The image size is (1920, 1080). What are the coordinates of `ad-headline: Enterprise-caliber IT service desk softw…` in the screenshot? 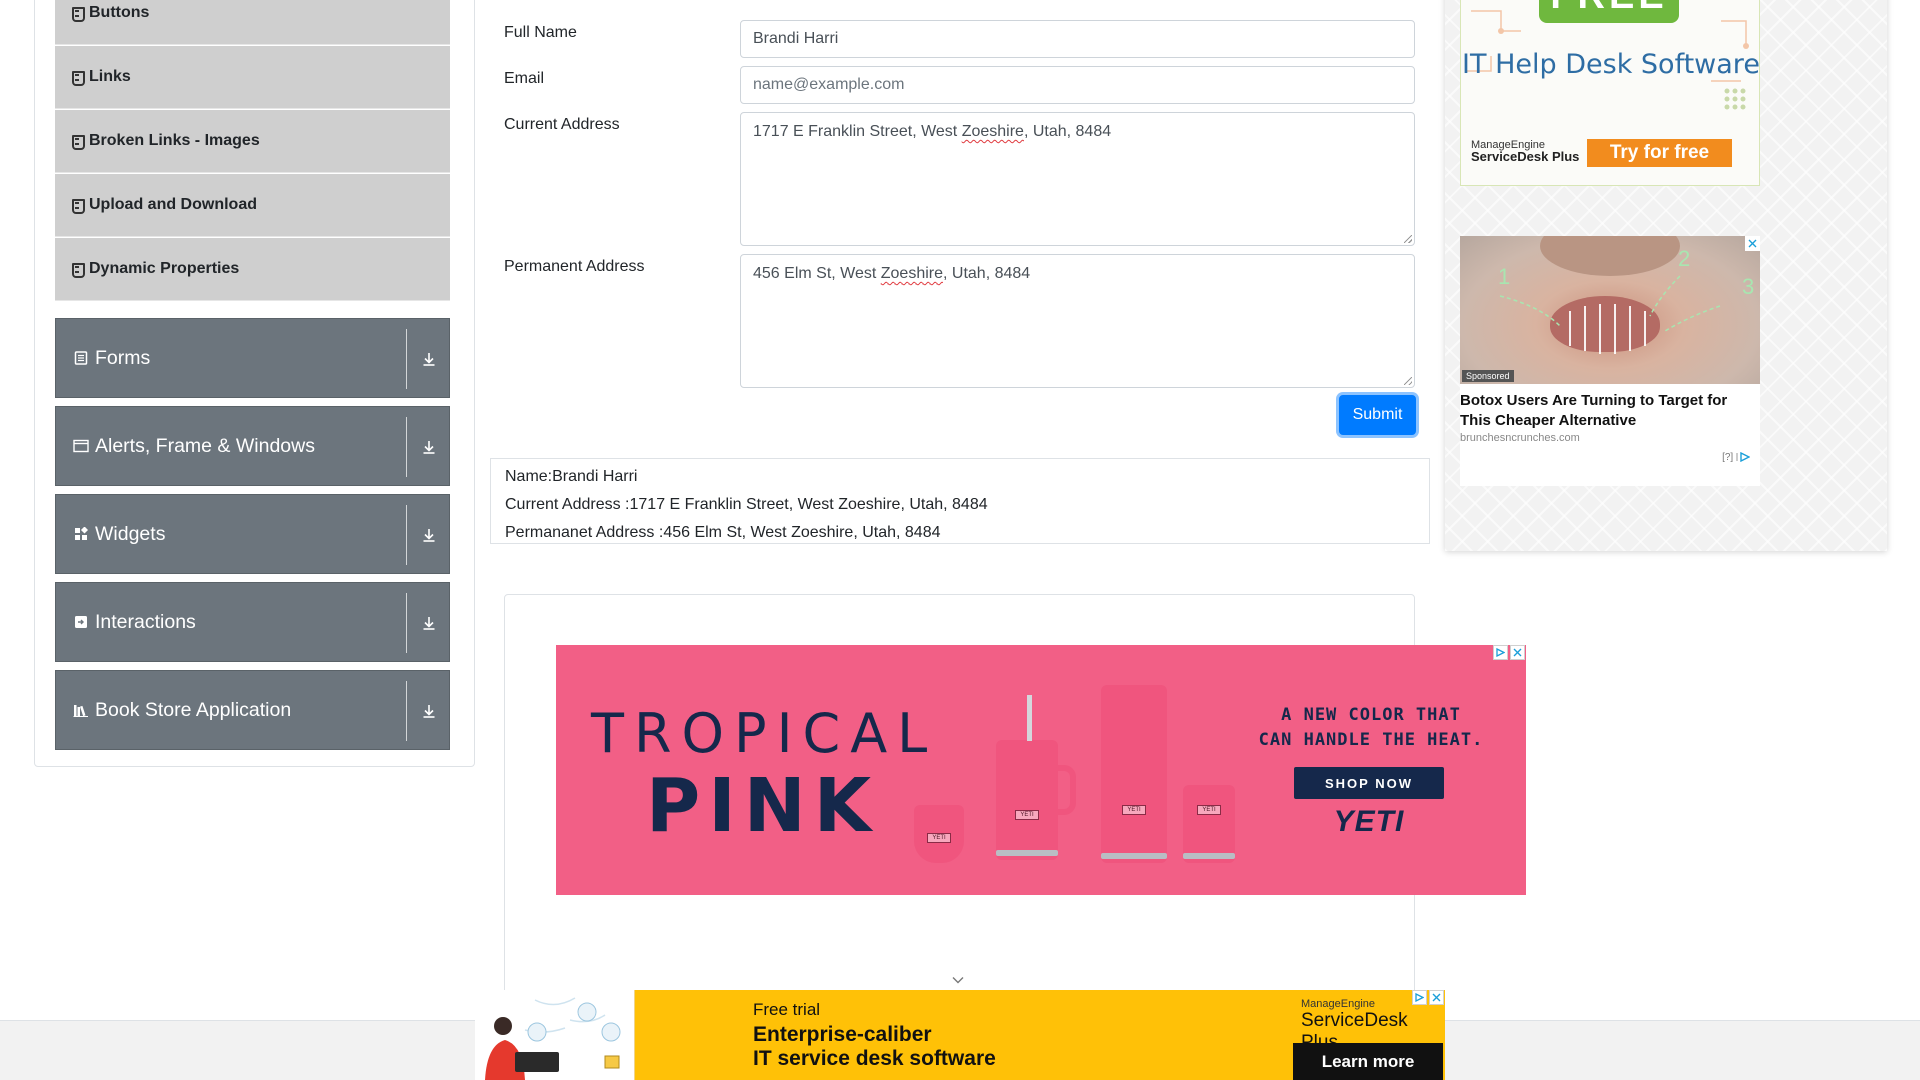 It's located at (874, 1046).